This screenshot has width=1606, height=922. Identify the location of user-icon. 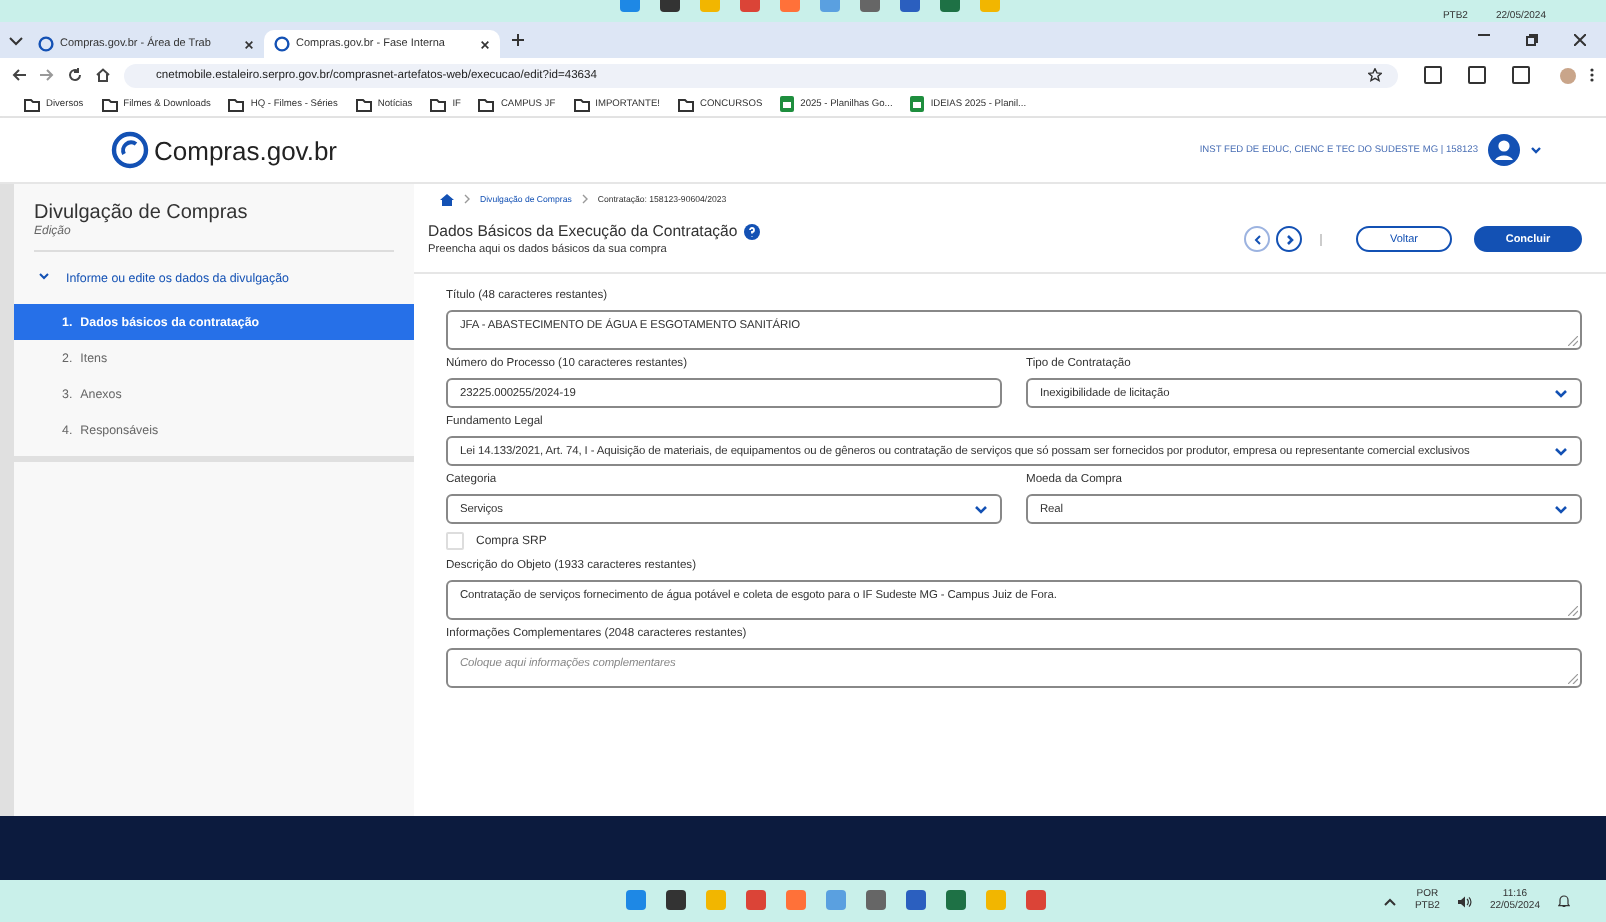
(1504, 150).